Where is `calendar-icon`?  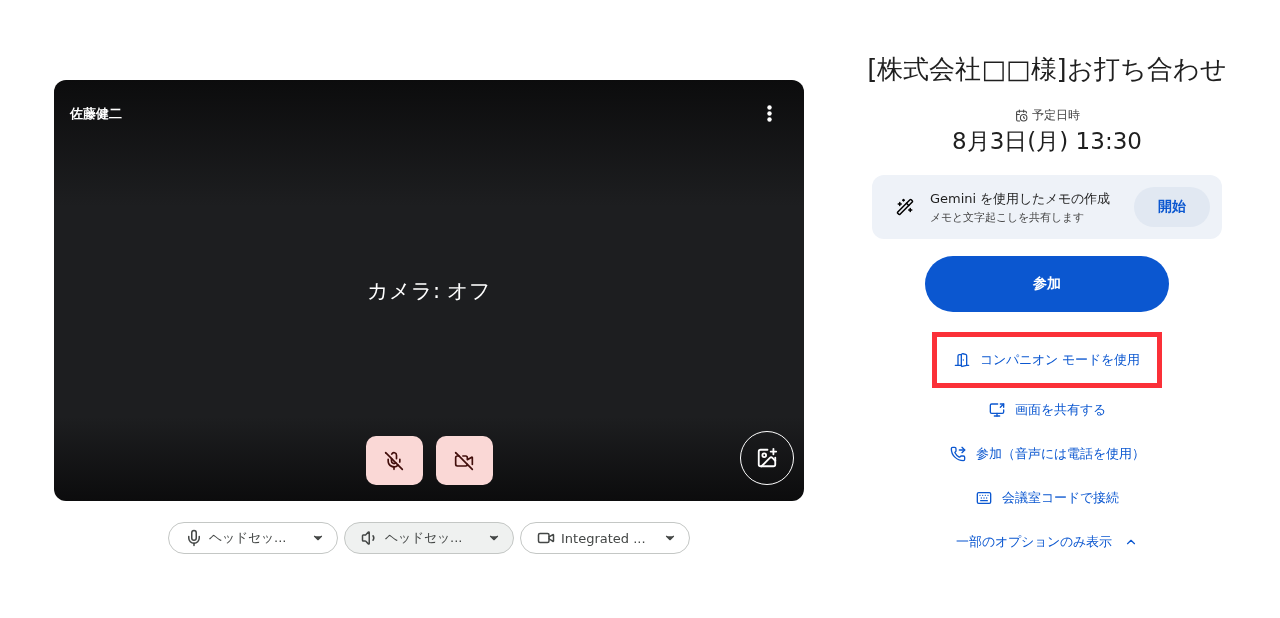 calendar-icon is located at coordinates (1021, 115).